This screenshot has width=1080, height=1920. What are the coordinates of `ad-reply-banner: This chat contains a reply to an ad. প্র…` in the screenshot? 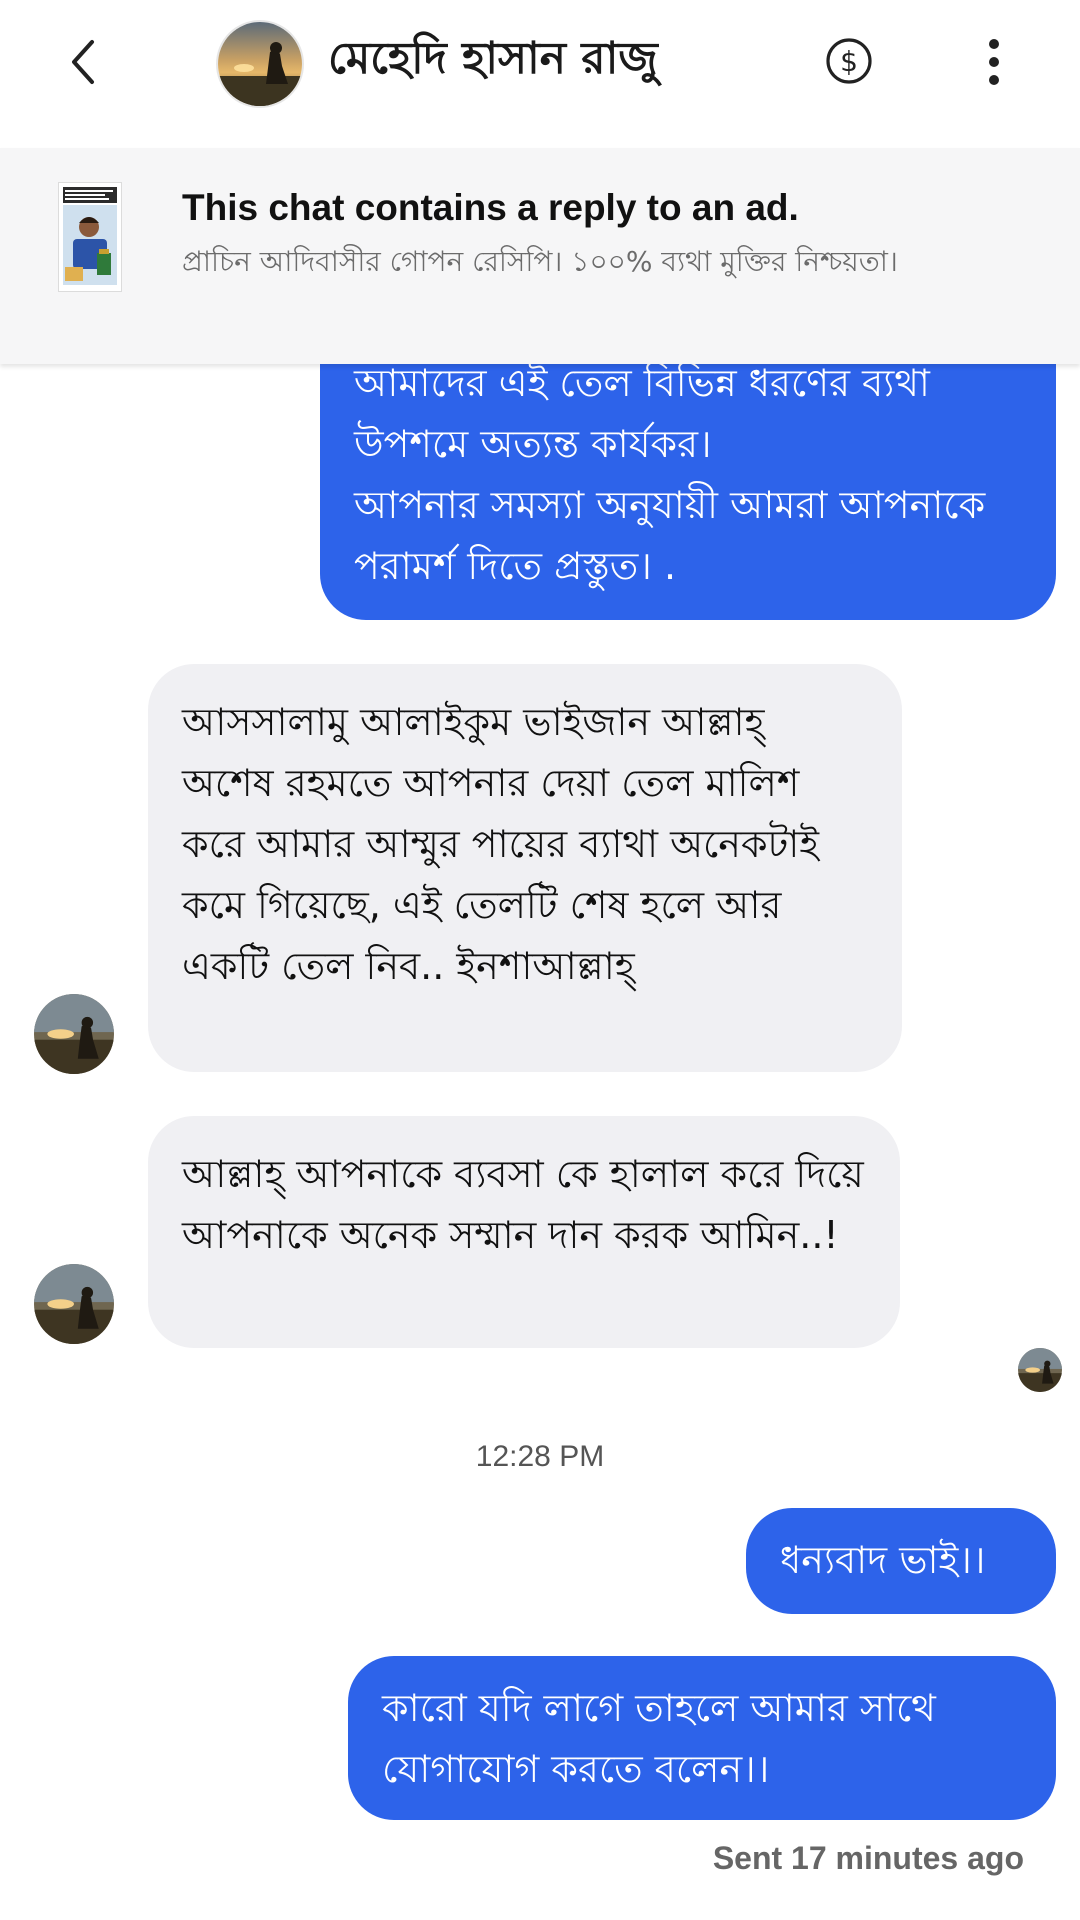 It's located at (540, 256).